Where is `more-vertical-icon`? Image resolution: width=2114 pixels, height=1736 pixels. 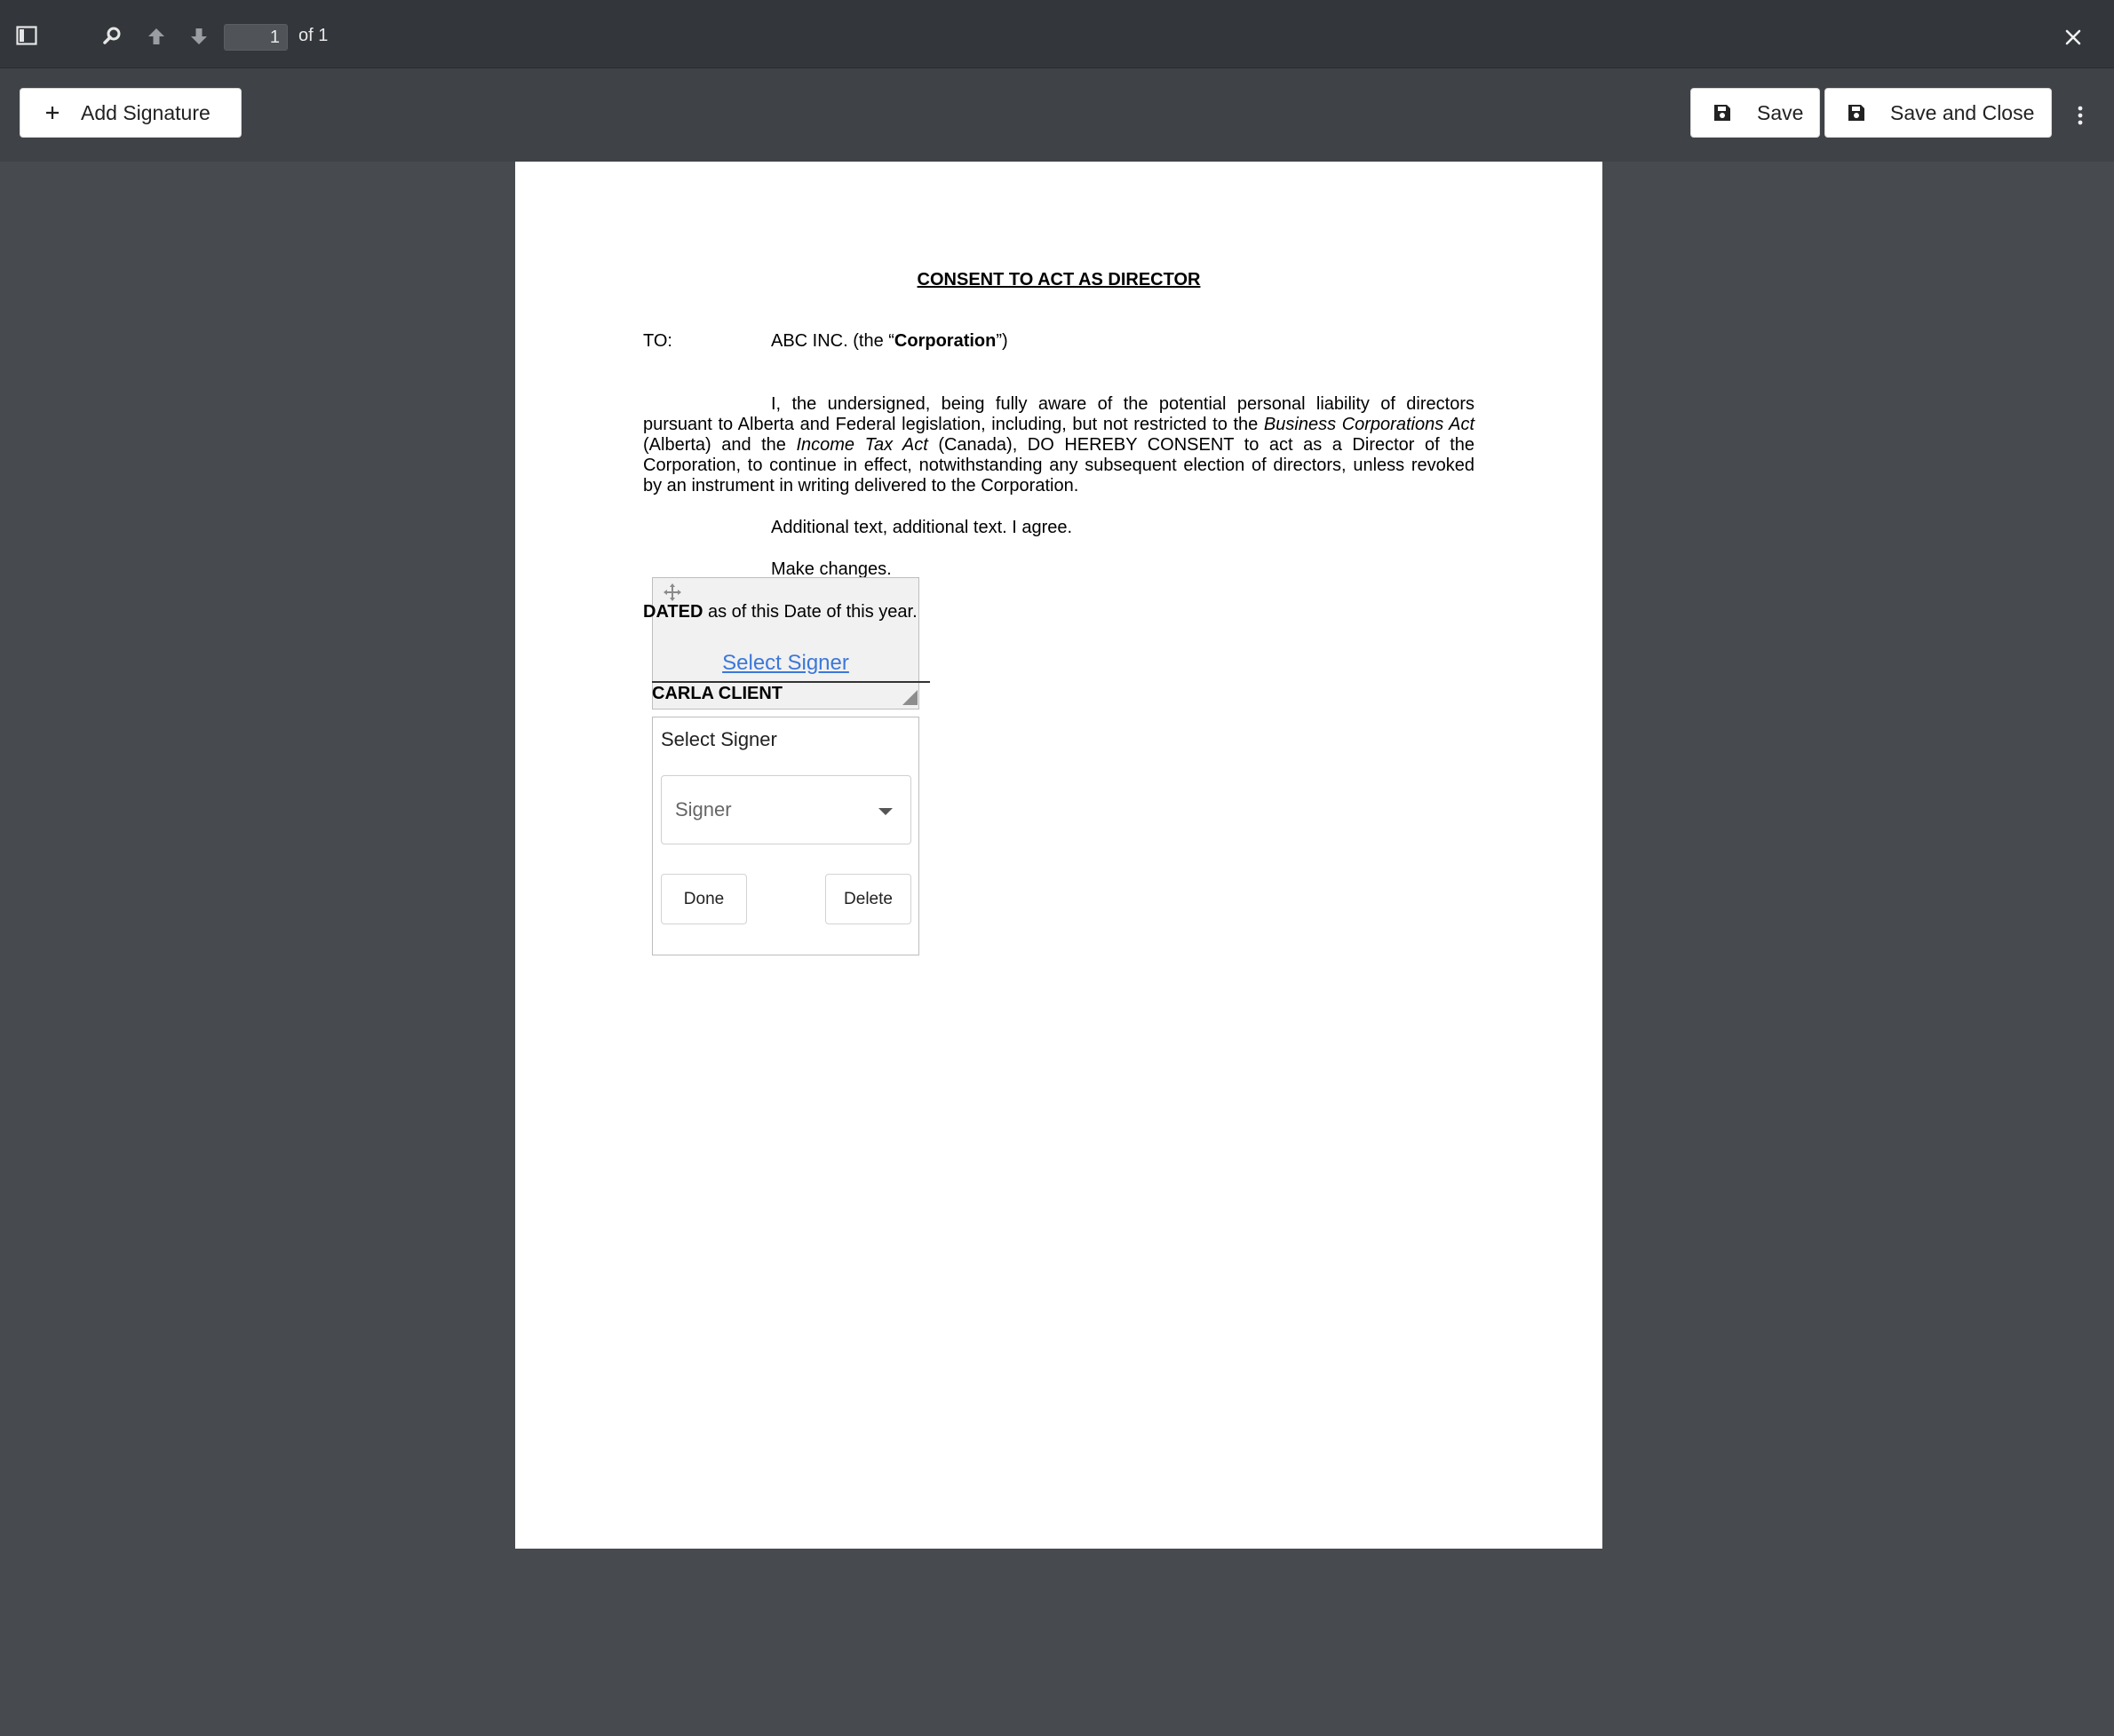 more-vertical-icon is located at coordinates (2080, 115).